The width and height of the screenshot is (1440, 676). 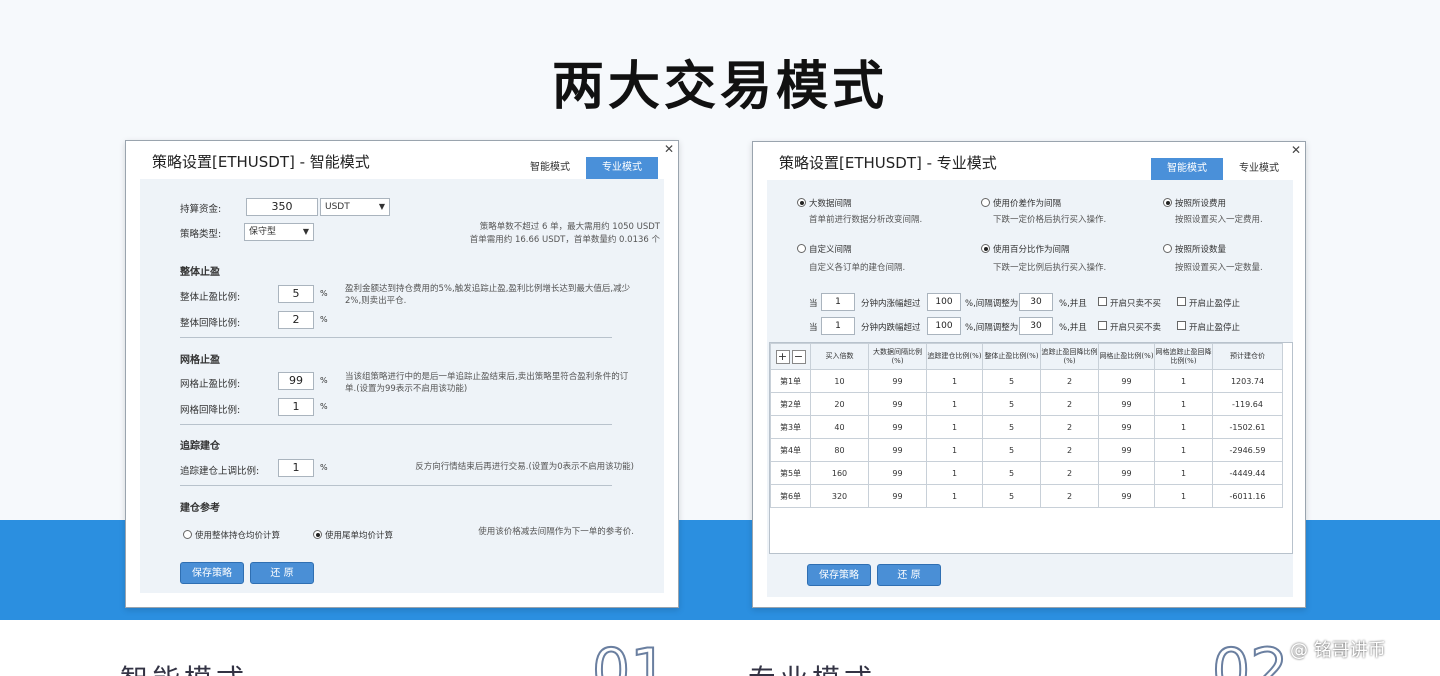 What do you see at coordinates (1050, 268) in the screenshot?
I see `opt5-desc: 下跌一定比例后执行买入操作.` at bounding box center [1050, 268].